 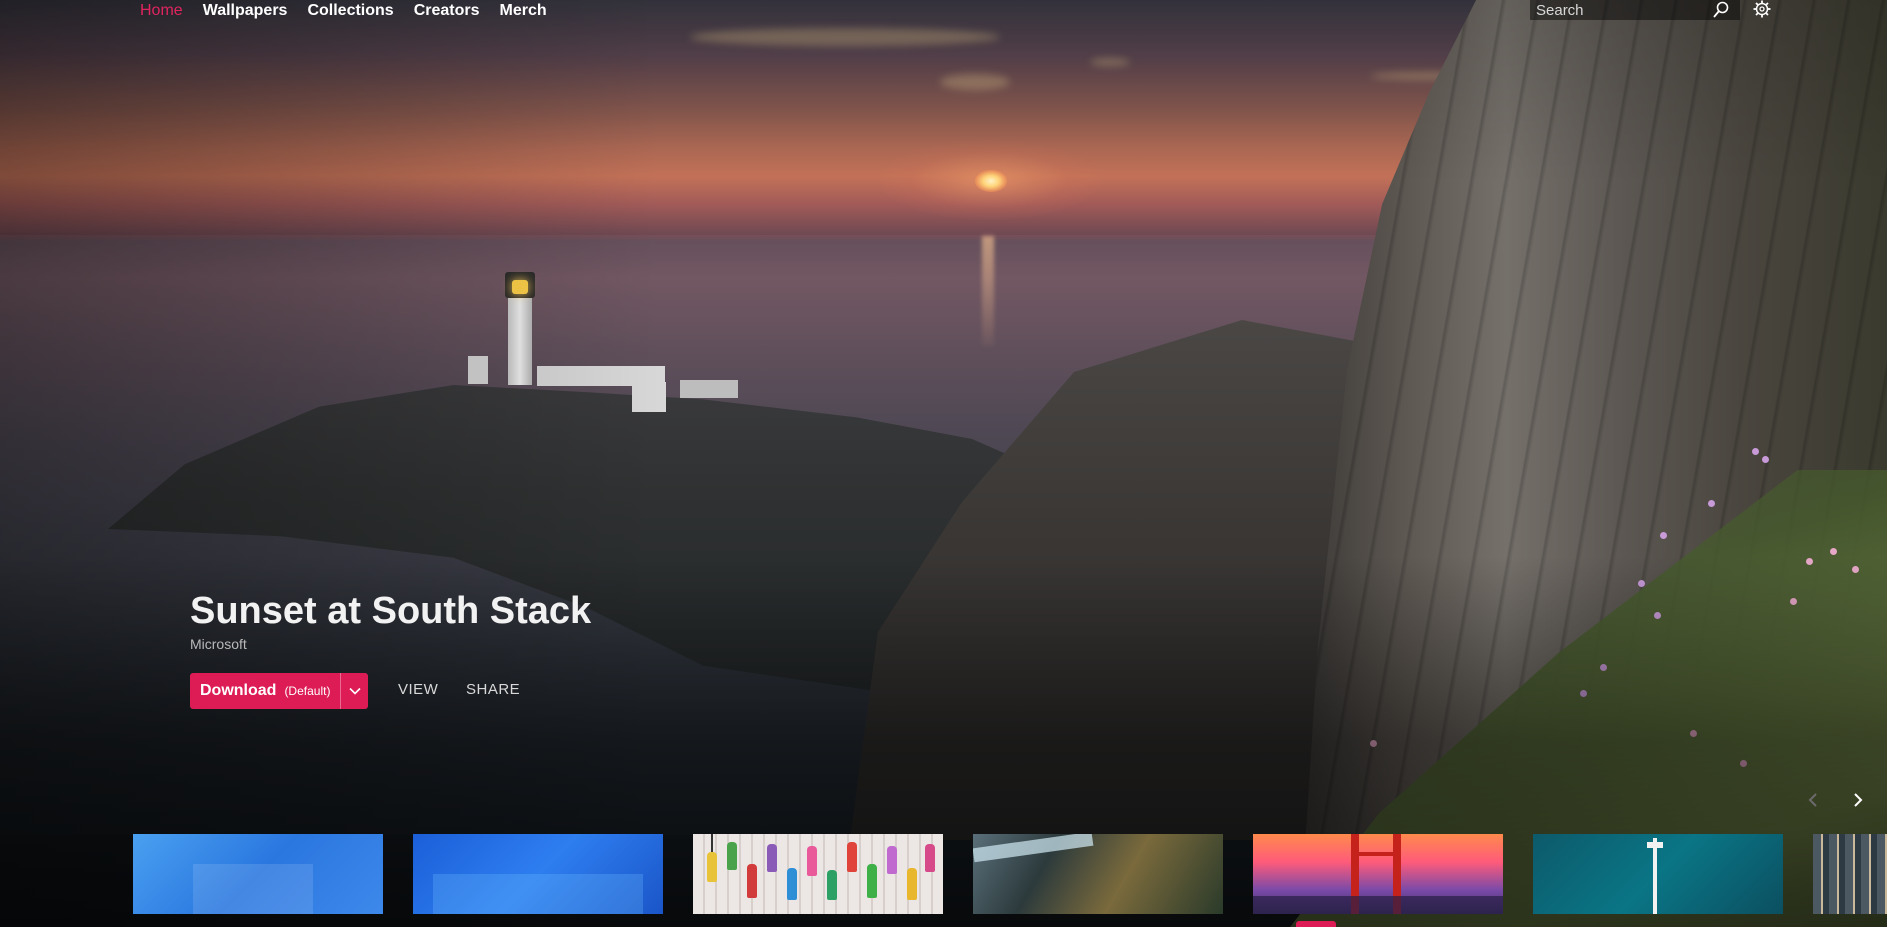 I want to click on download-button: Download (Default), so click(x=279, y=691).